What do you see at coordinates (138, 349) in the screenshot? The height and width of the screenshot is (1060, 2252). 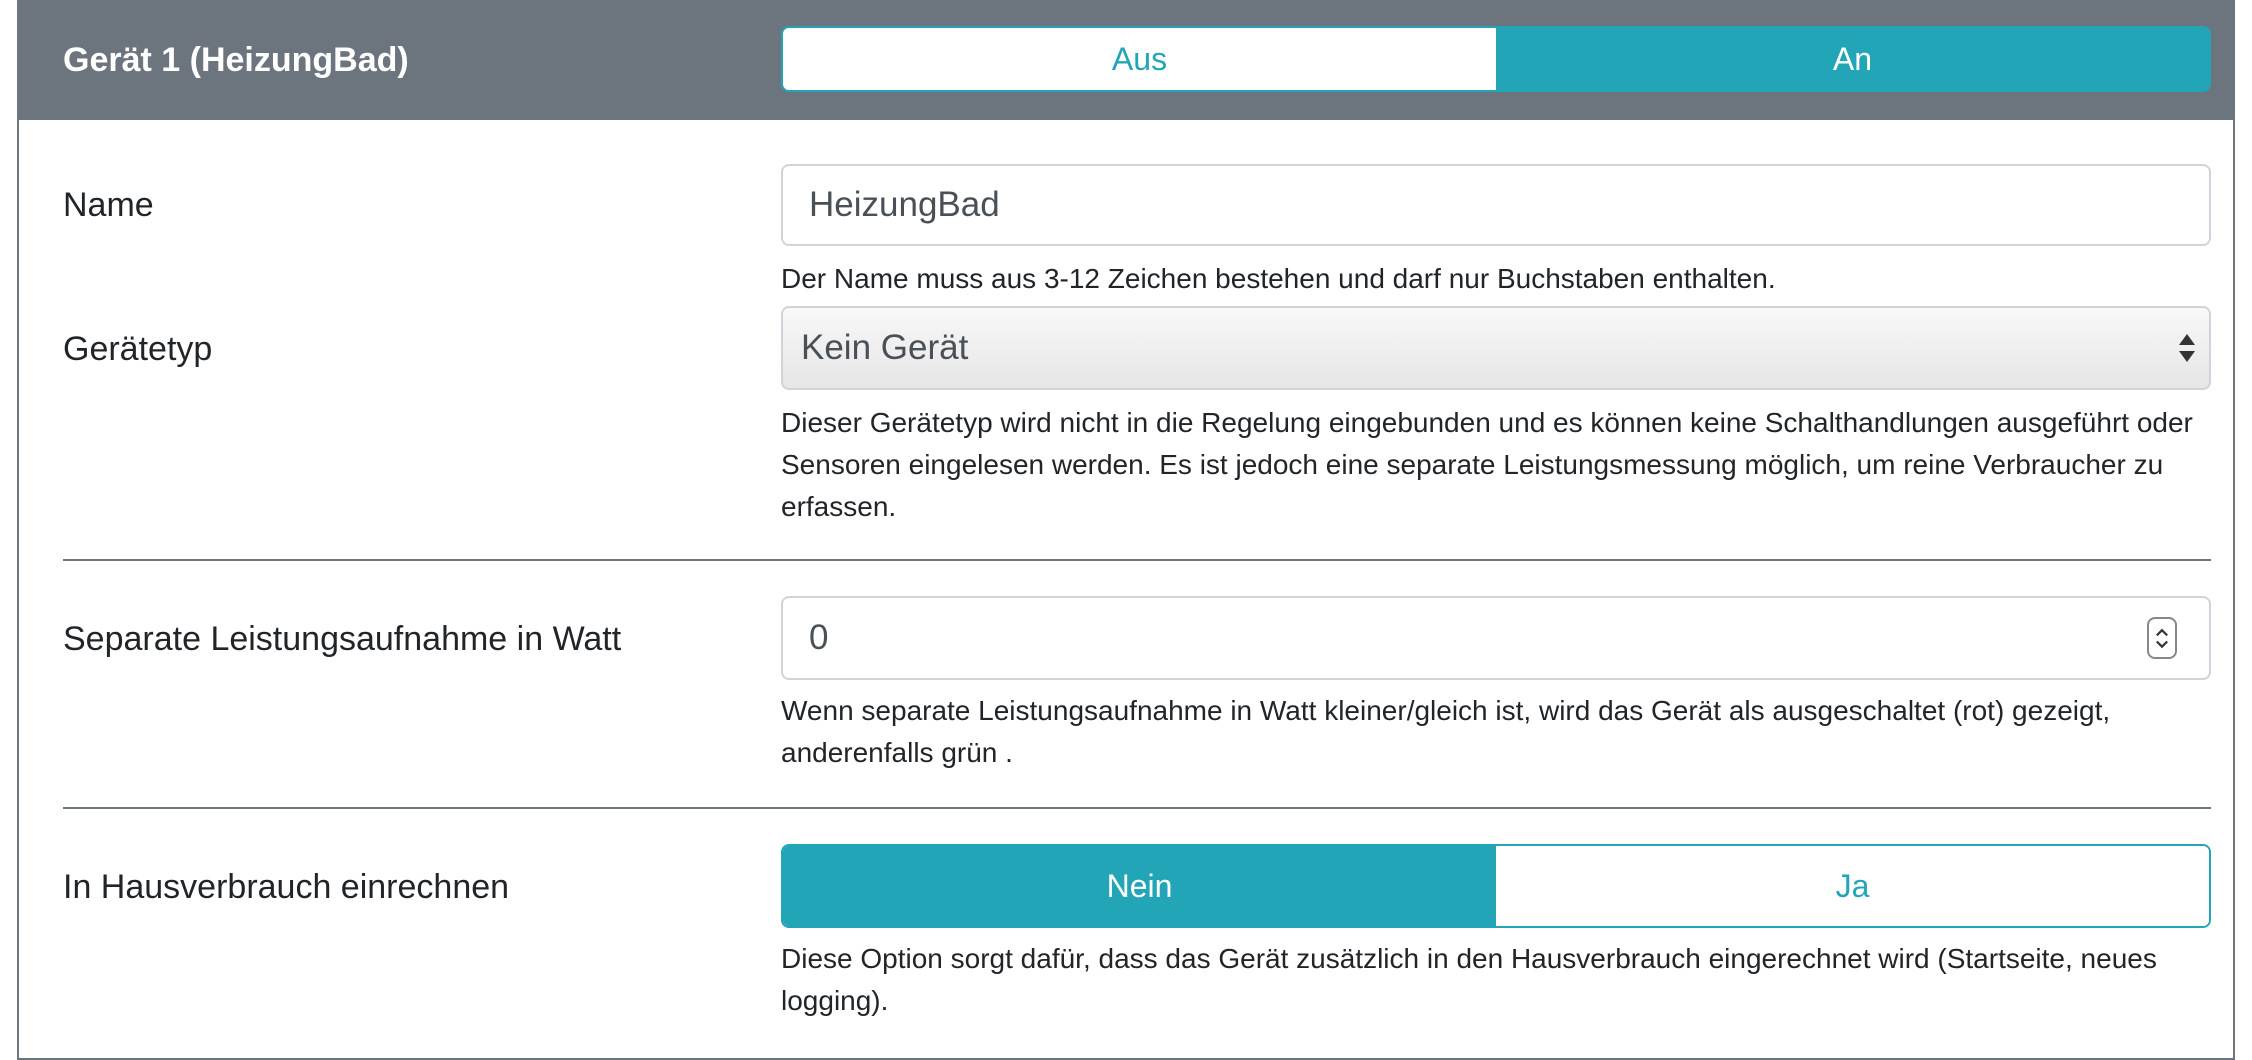 I see `device-type-label: Gerätetyp` at bounding box center [138, 349].